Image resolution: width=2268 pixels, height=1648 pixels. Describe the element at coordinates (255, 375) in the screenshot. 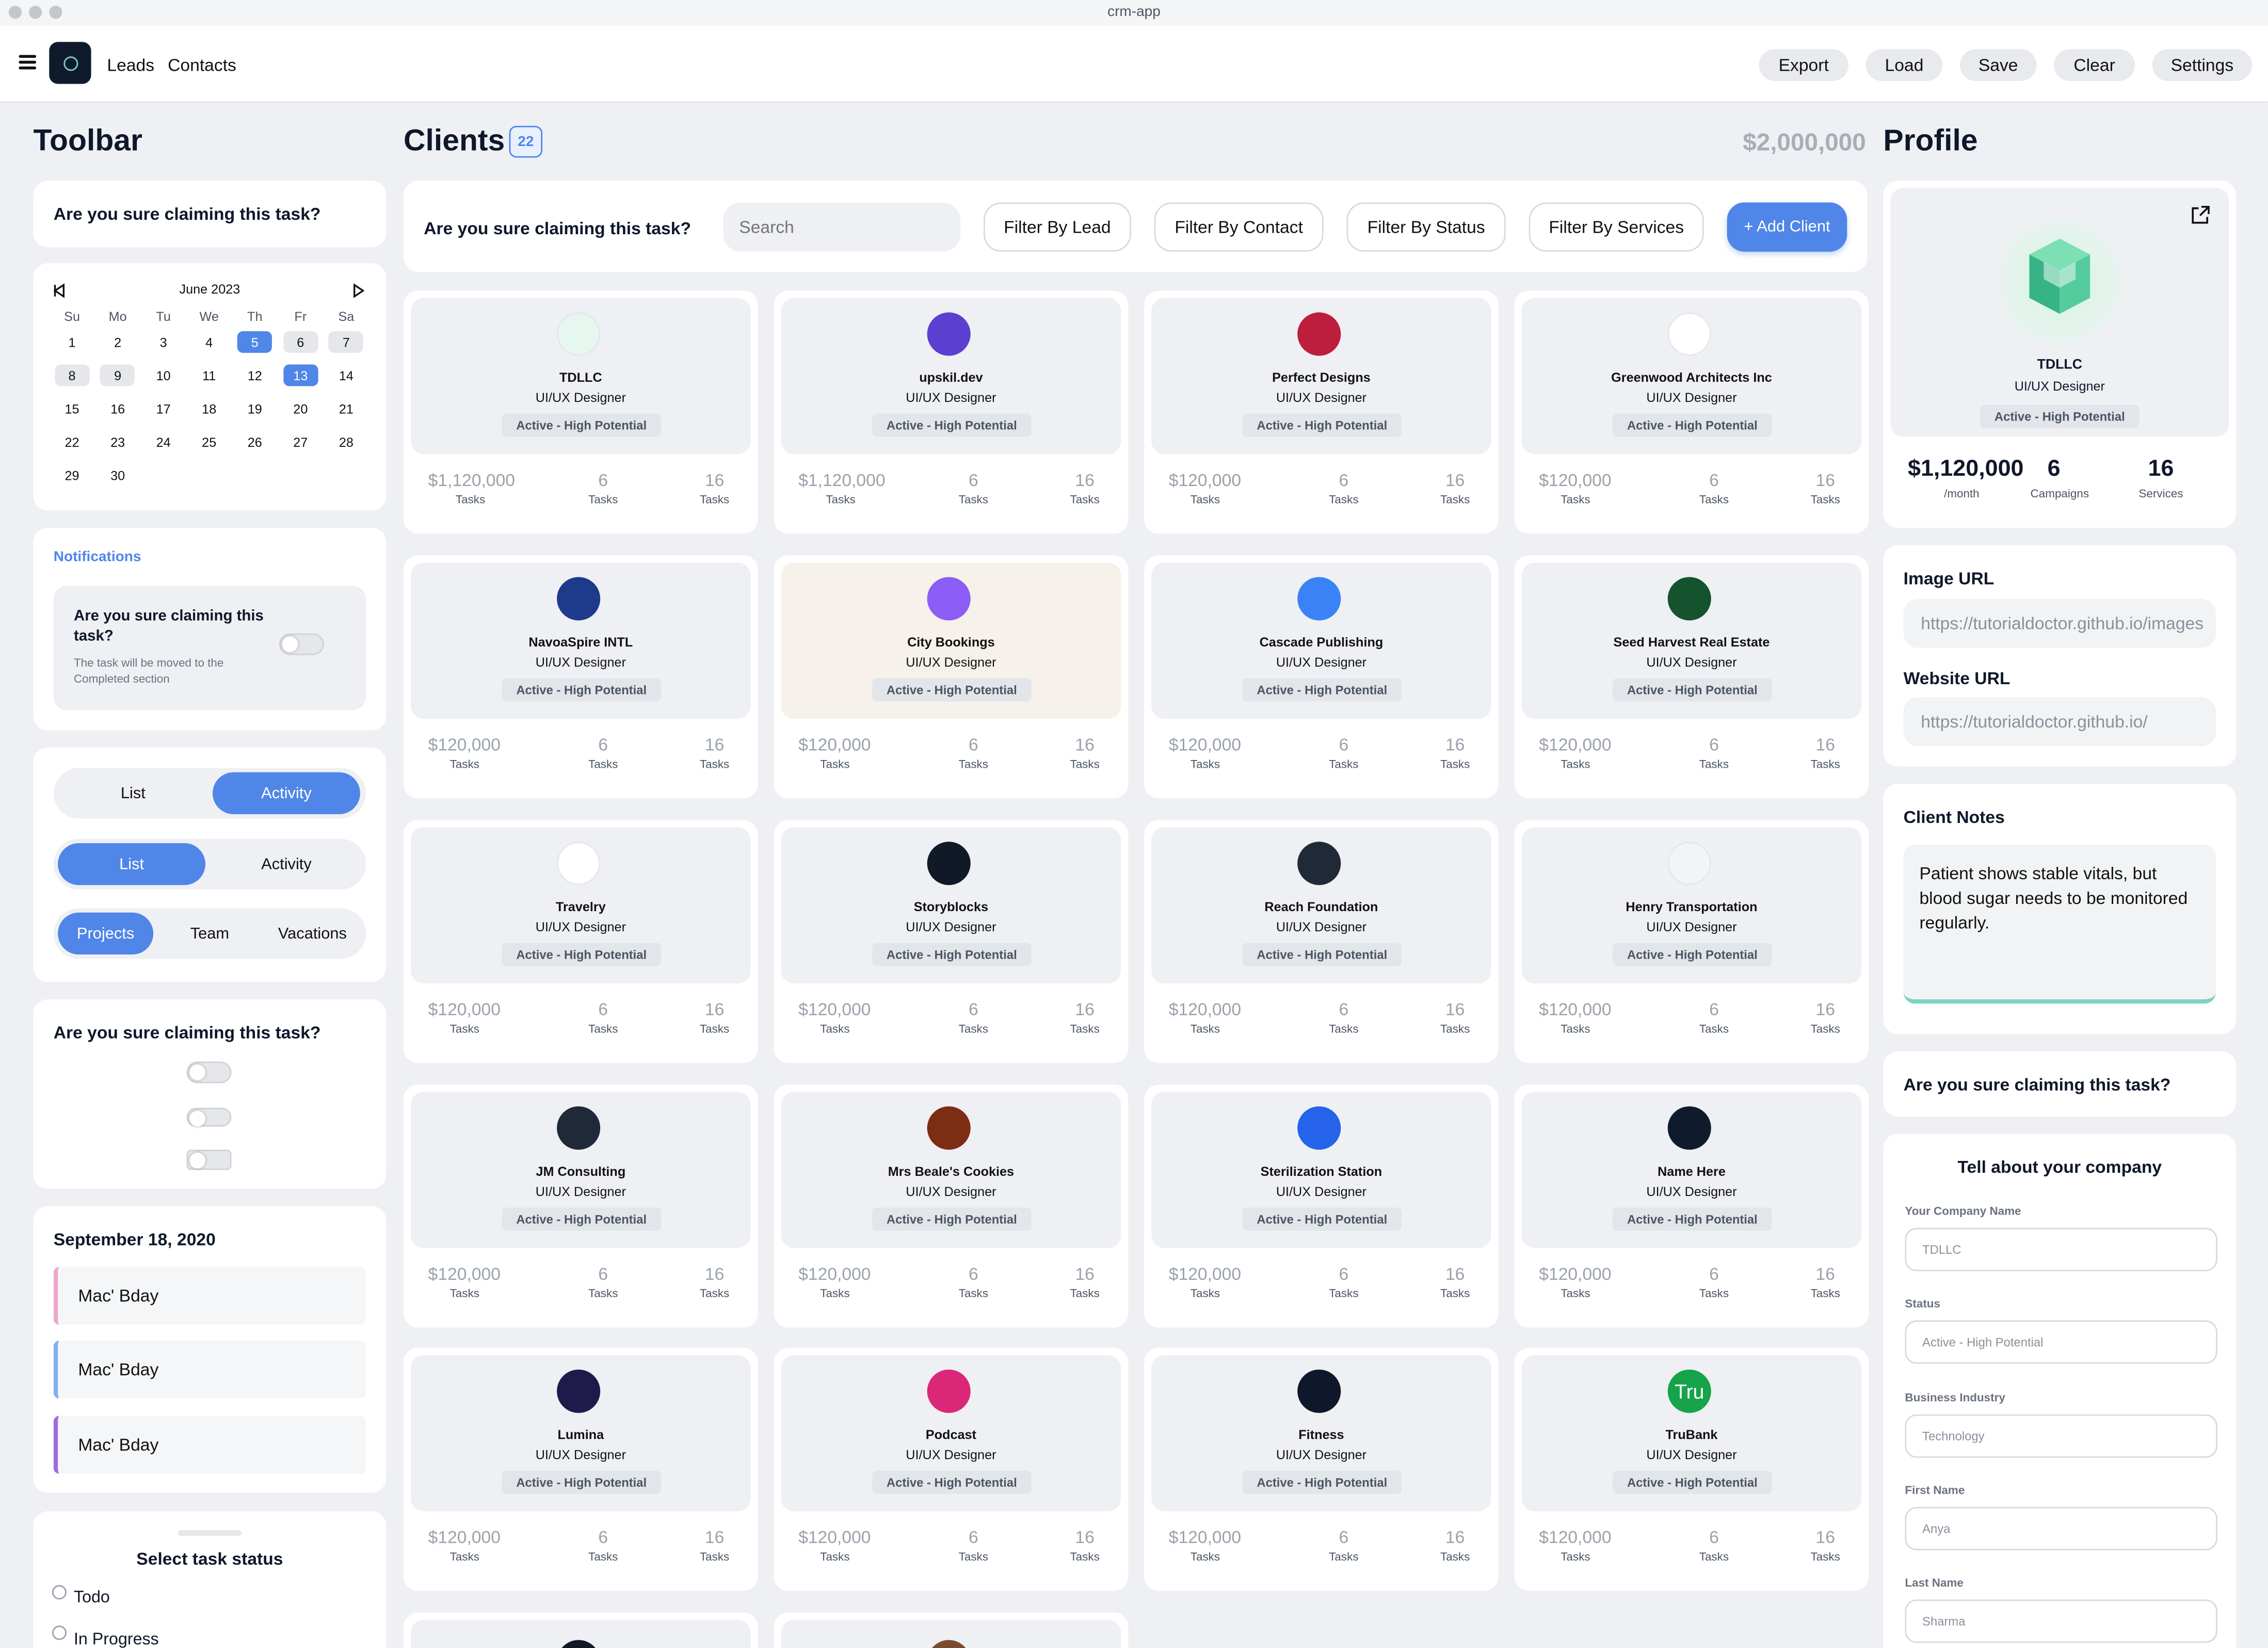

I see `calendar-day: 12` at that location.